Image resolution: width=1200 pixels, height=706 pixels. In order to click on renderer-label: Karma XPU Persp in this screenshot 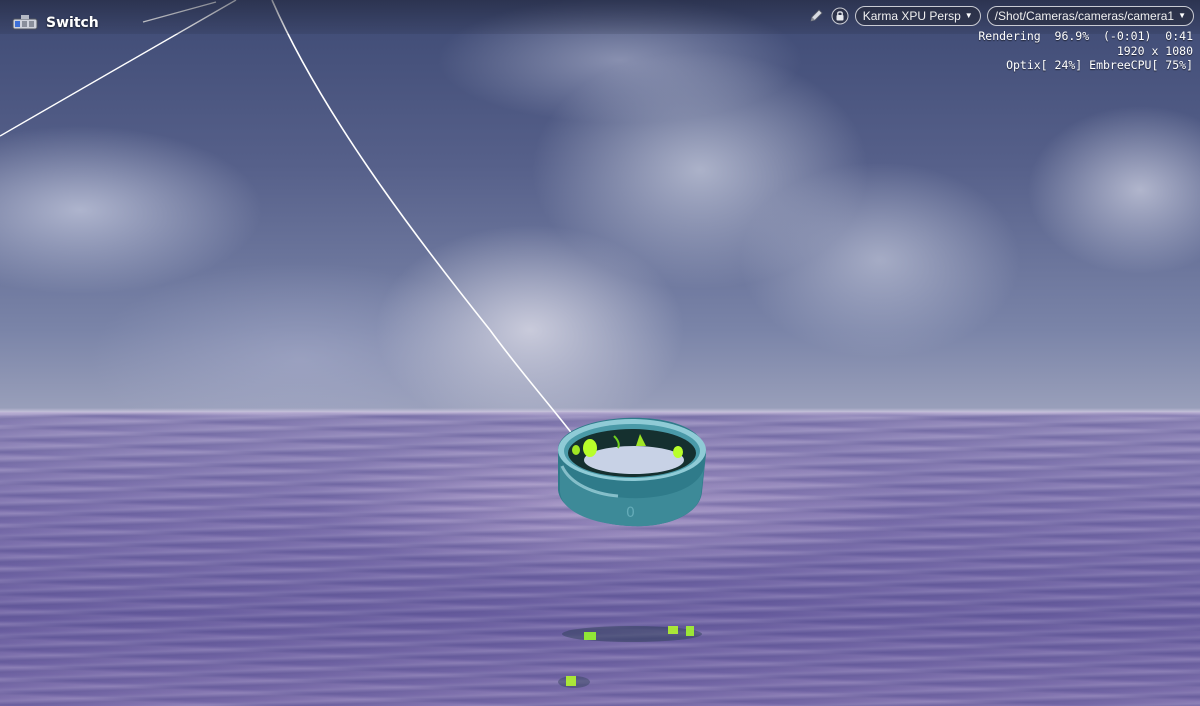, I will do `click(911, 16)`.